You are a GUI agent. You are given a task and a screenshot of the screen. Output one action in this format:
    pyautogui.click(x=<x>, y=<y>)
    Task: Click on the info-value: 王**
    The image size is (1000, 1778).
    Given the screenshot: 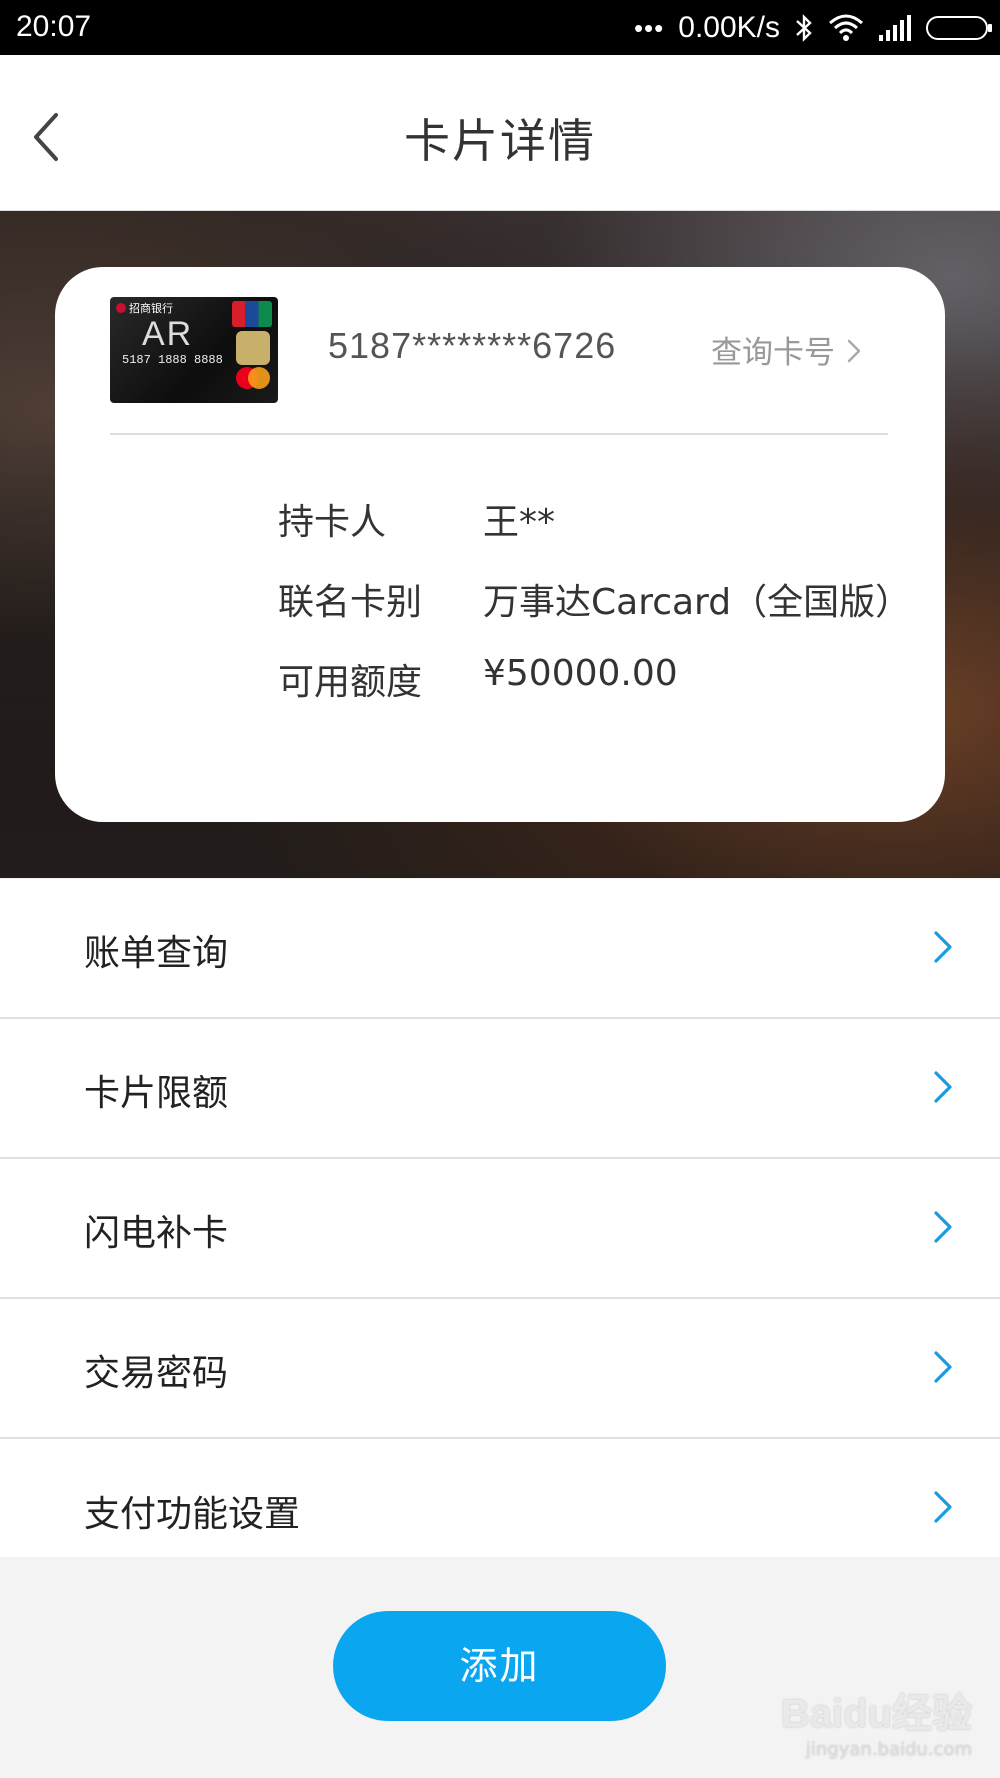 What is the action you would take?
    pyautogui.click(x=519, y=522)
    